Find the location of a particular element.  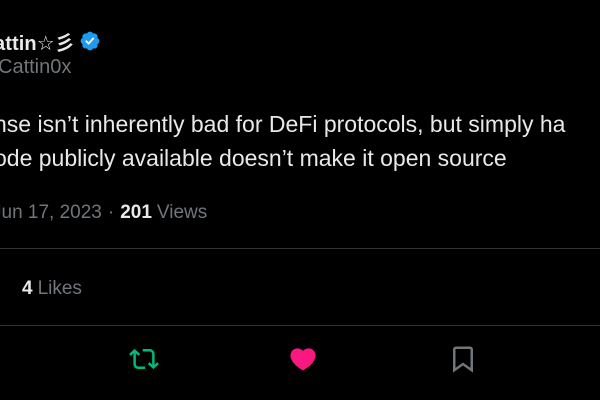

views-count: 201 is located at coordinates (136, 212).